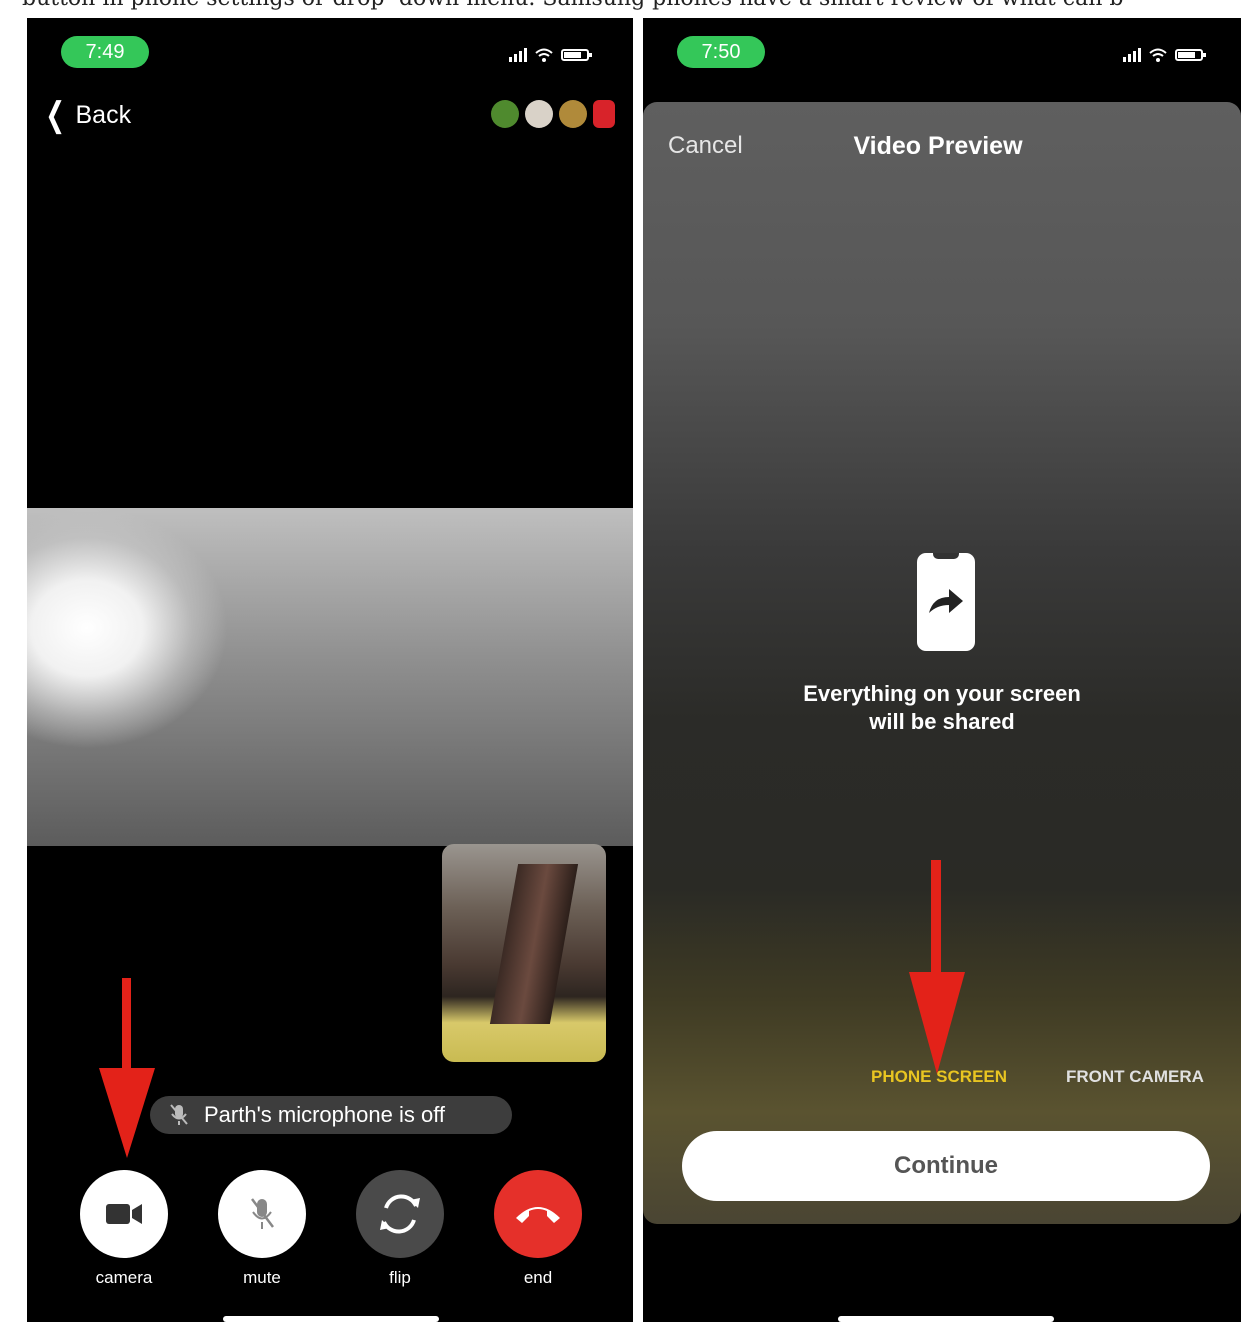 The height and width of the screenshot is (1322, 1241). Describe the element at coordinates (325, 1114) in the screenshot. I see `toast-text: Parth's microphone is off` at that location.